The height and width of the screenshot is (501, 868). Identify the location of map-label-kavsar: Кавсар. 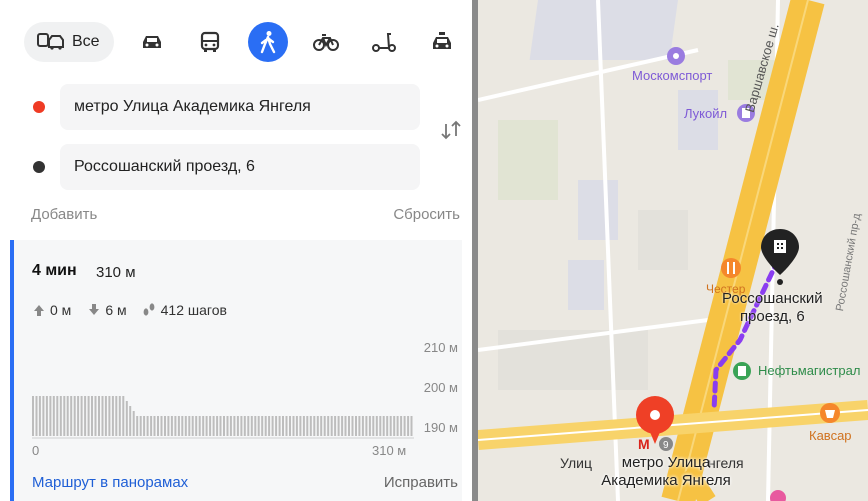
(830, 435).